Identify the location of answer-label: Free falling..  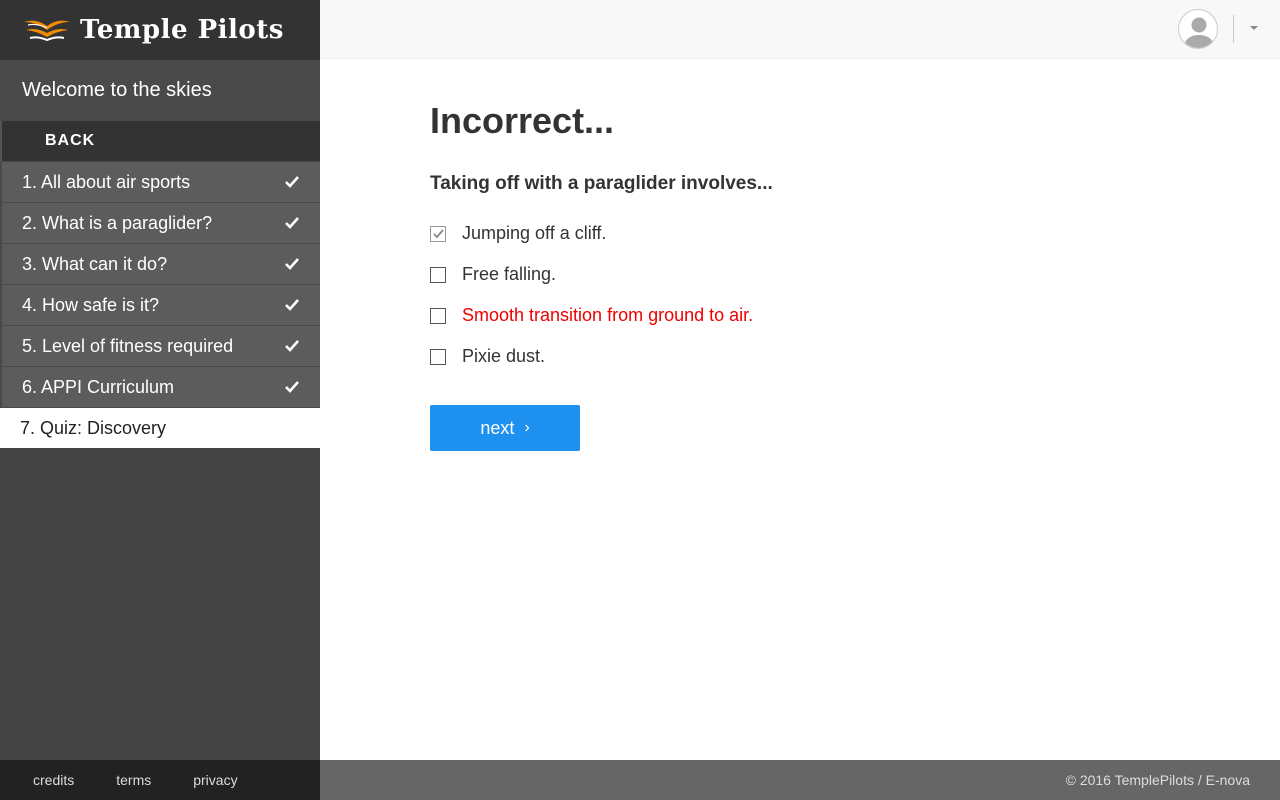
(509, 274).